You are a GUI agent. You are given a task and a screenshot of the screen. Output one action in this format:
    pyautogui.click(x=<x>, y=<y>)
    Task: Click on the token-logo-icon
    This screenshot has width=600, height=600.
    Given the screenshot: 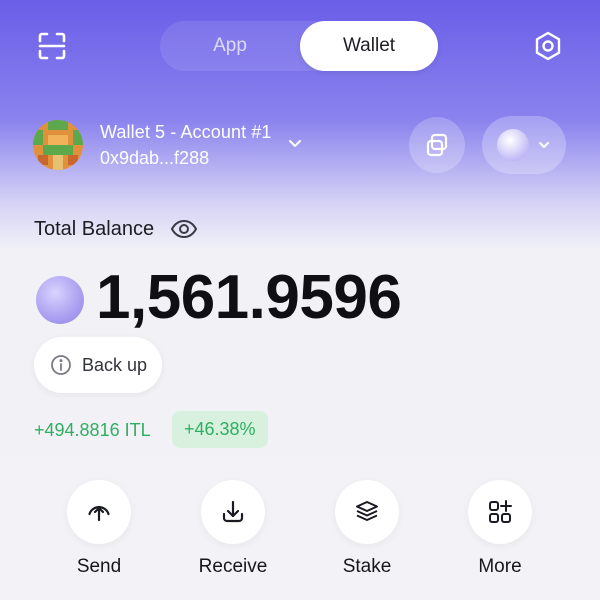 What is the action you would take?
    pyautogui.click(x=60, y=300)
    